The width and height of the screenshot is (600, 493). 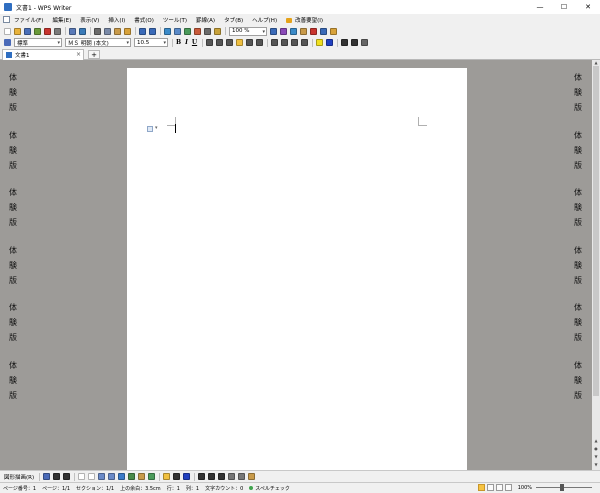 What do you see at coordinates (177, 31) in the screenshot?
I see `table-icon` at bounding box center [177, 31].